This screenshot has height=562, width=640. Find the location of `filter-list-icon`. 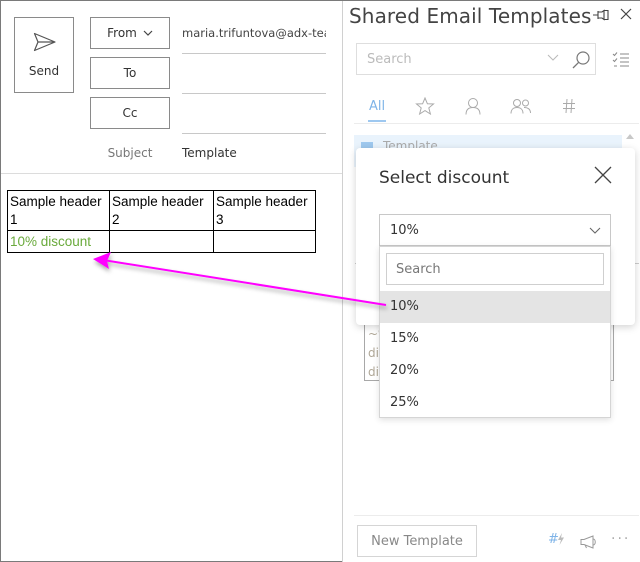

filter-list-icon is located at coordinates (621, 60).